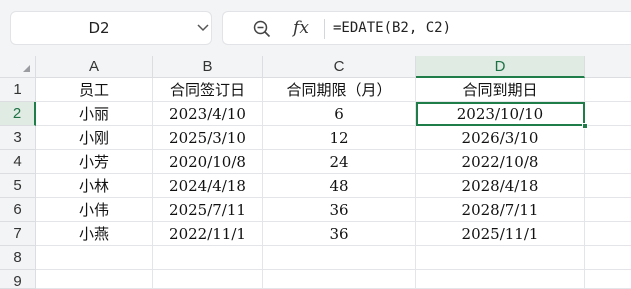 The image size is (631, 289). What do you see at coordinates (208, 186) in the screenshot?
I see `cell-sign-date: 2024/4/18` at bounding box center [208, 186].